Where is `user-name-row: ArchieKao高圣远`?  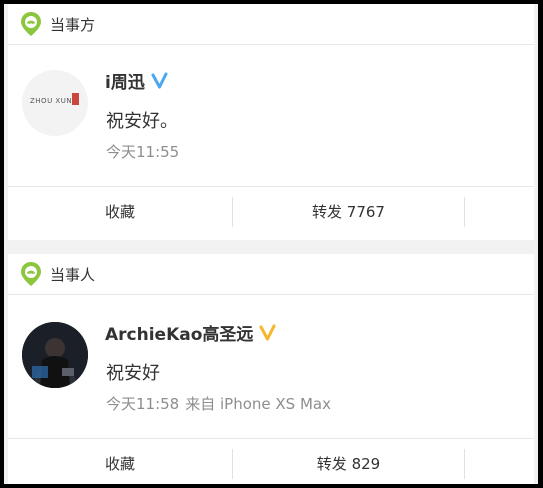
user-name-row: ArchieKao高圣远 is located at coordinates (190, 332).